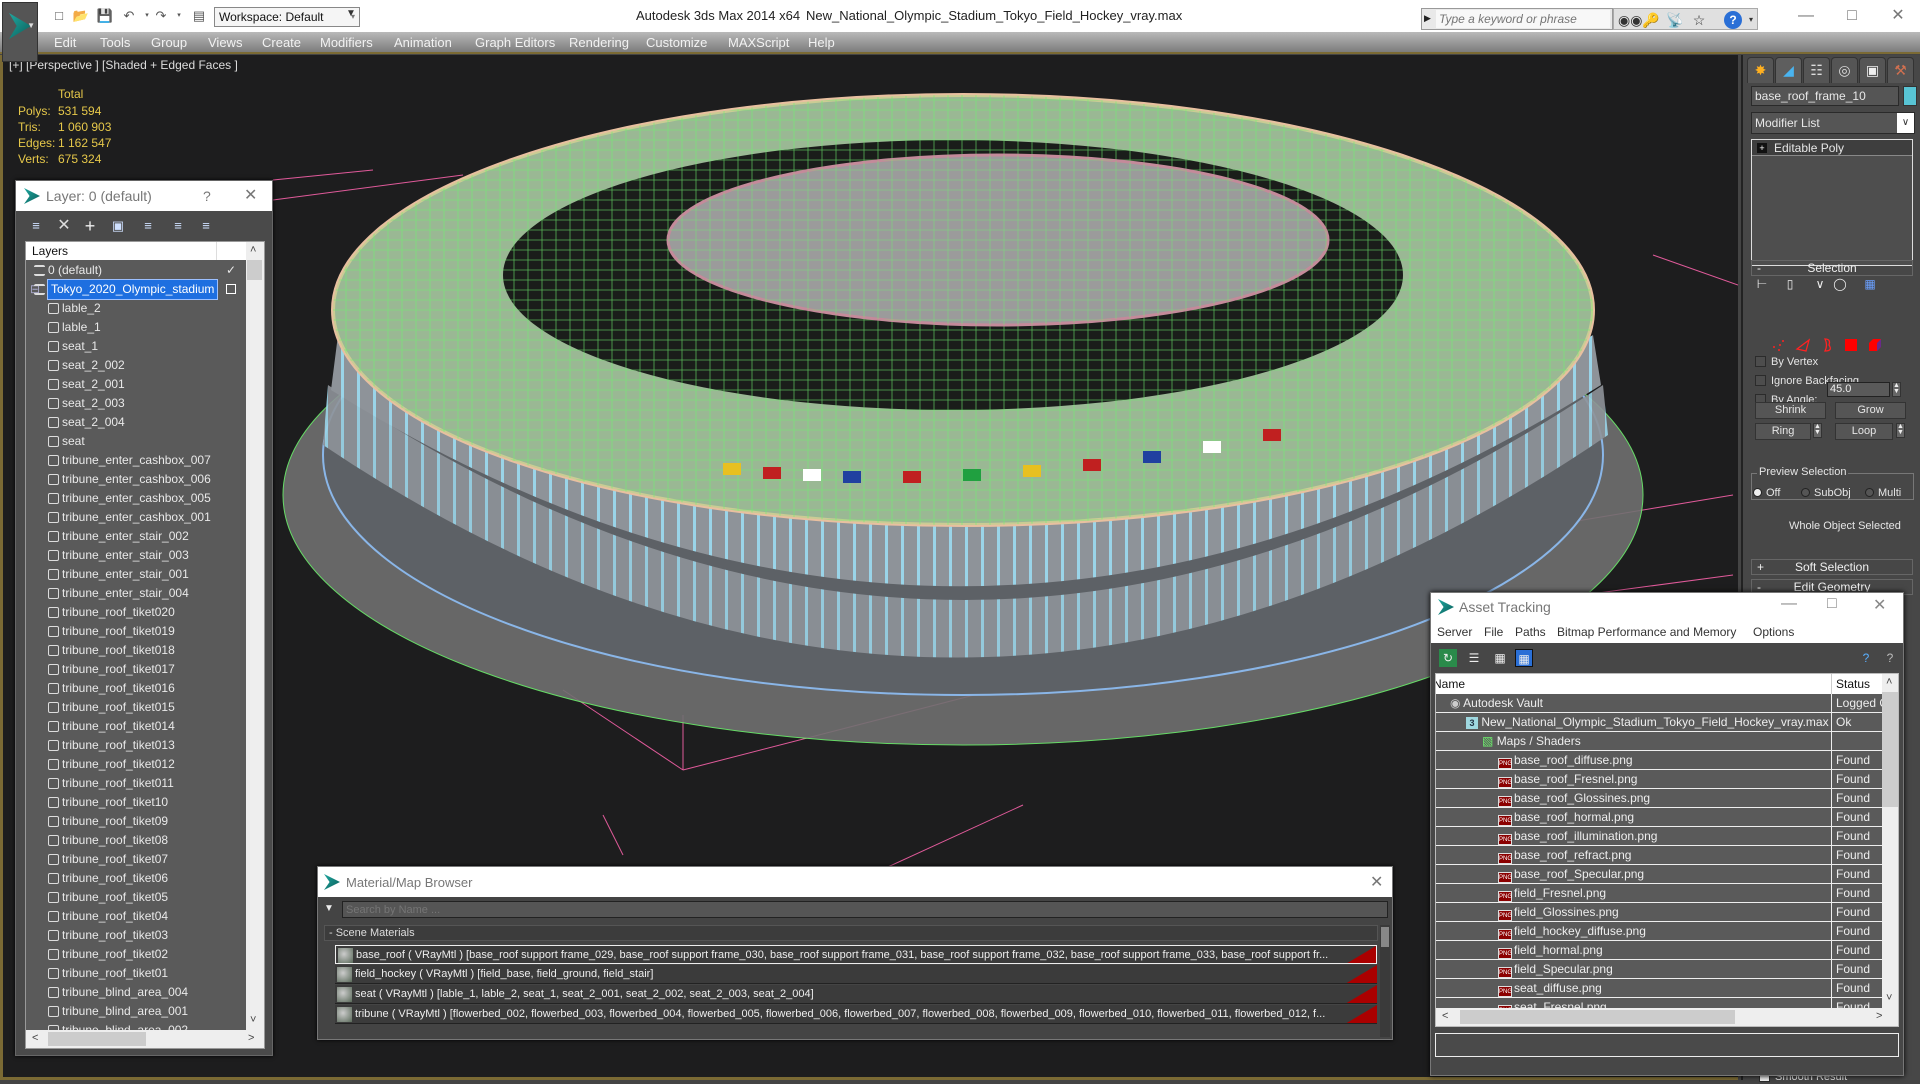  I want to click on configure-modifier-sets-icon: ▦, so click(1870, 286).